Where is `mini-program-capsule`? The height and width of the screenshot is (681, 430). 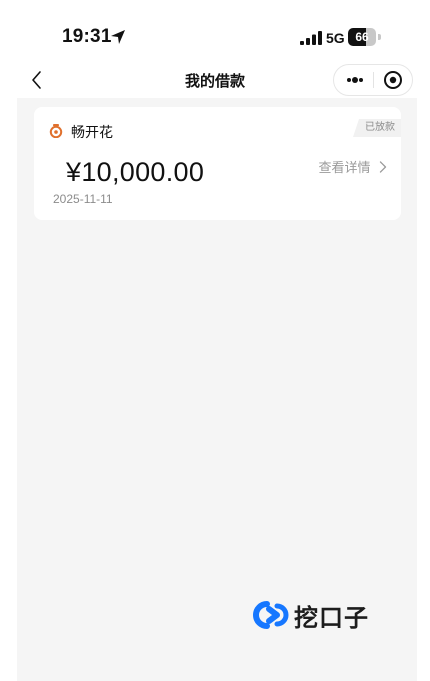
mini-program-capsule is located at coordinates (373, 80).